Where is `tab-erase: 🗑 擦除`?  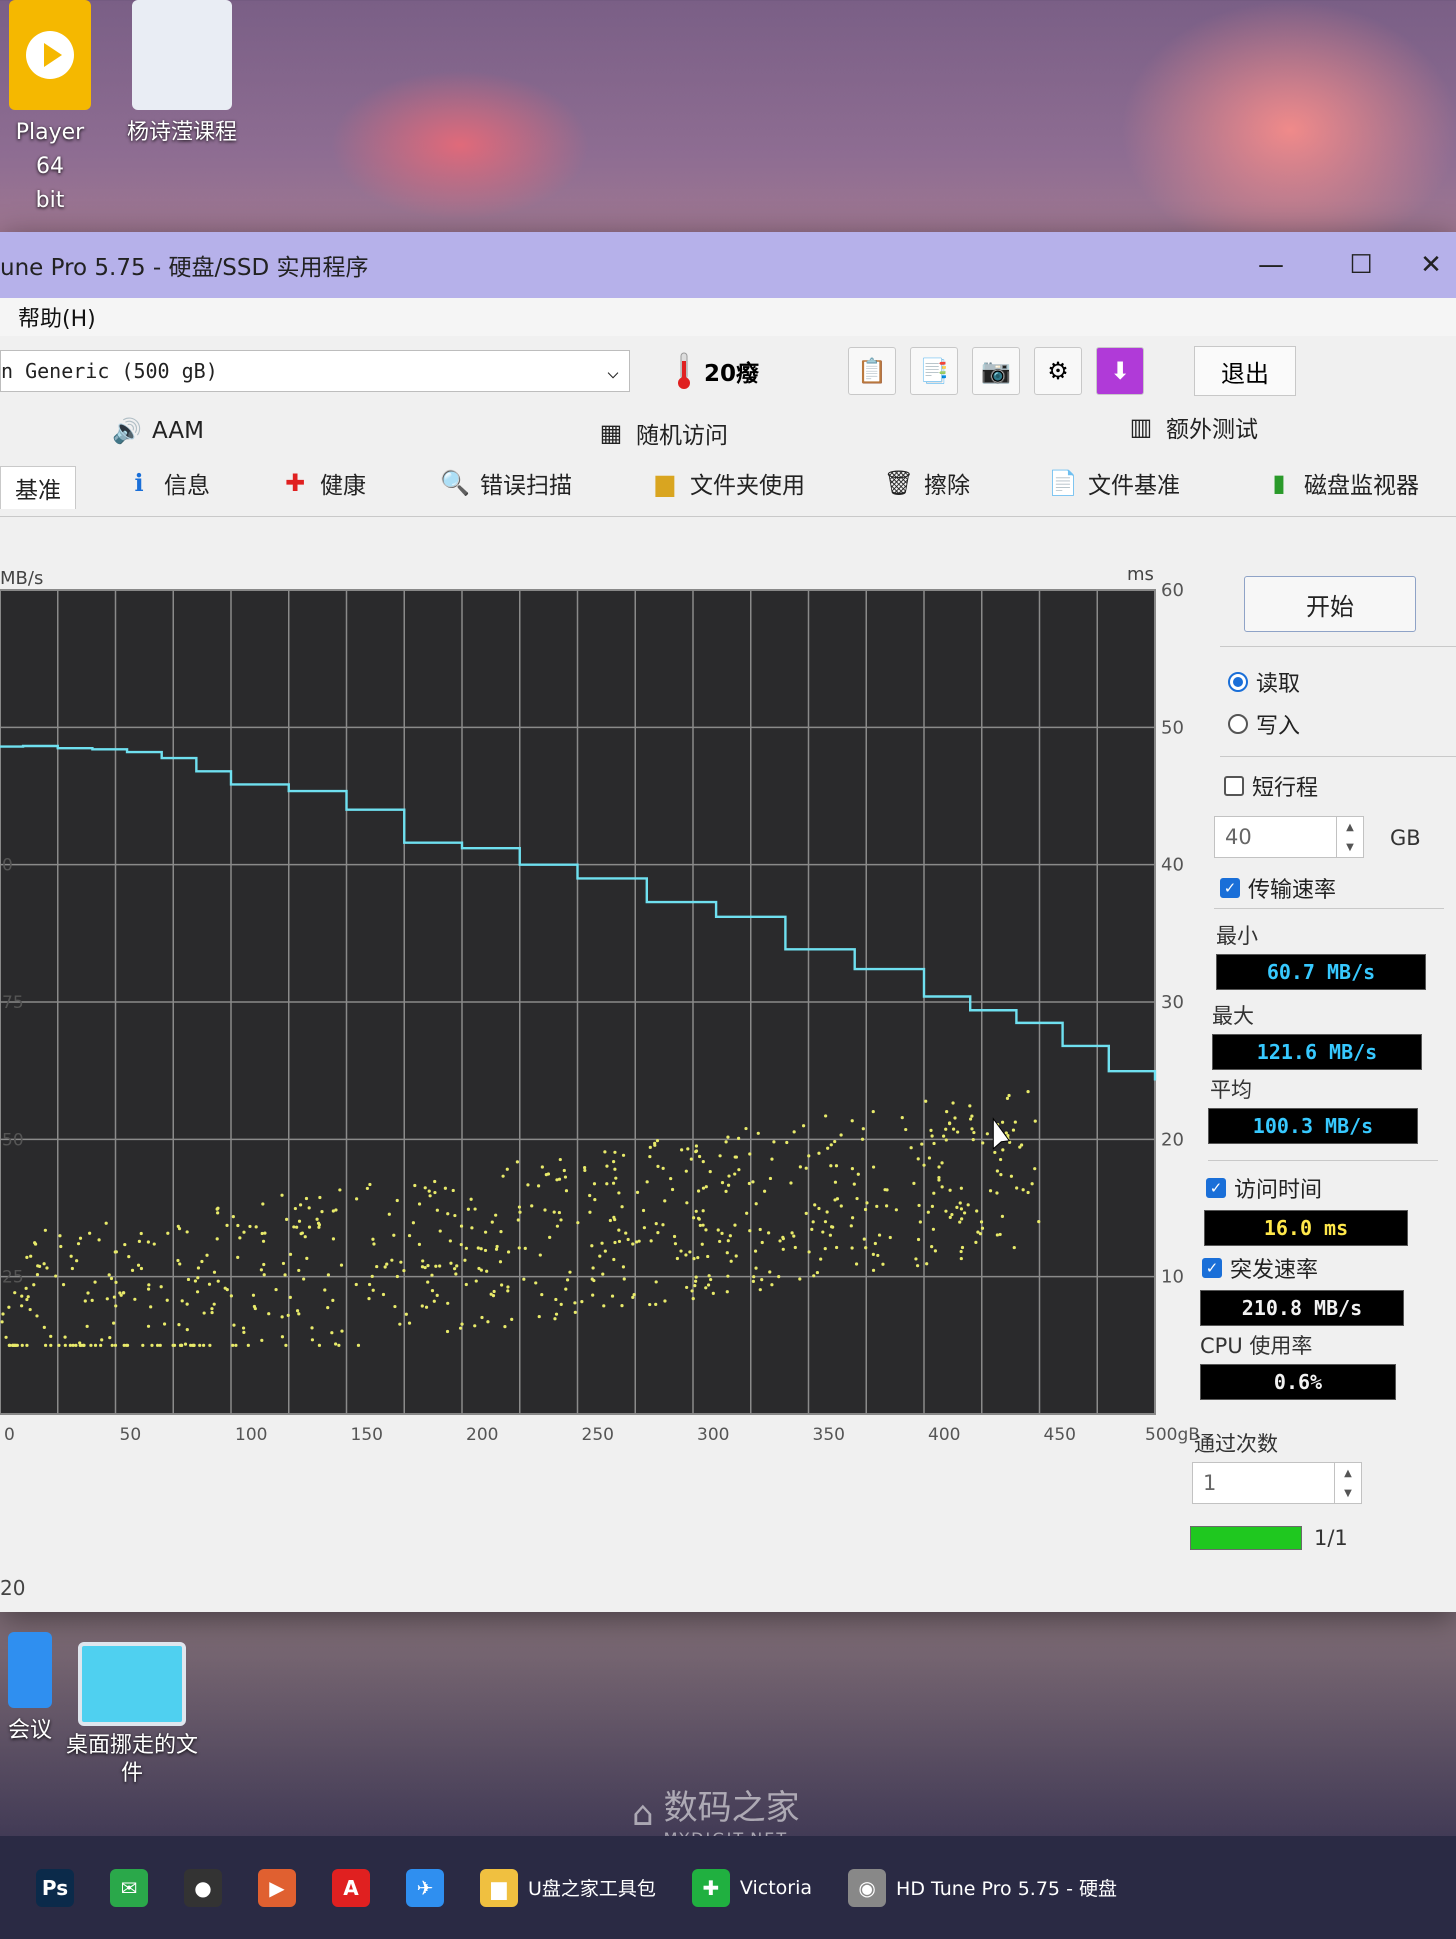 tab-erase: 🗑 擦除 is located at coordinates (927, 483).